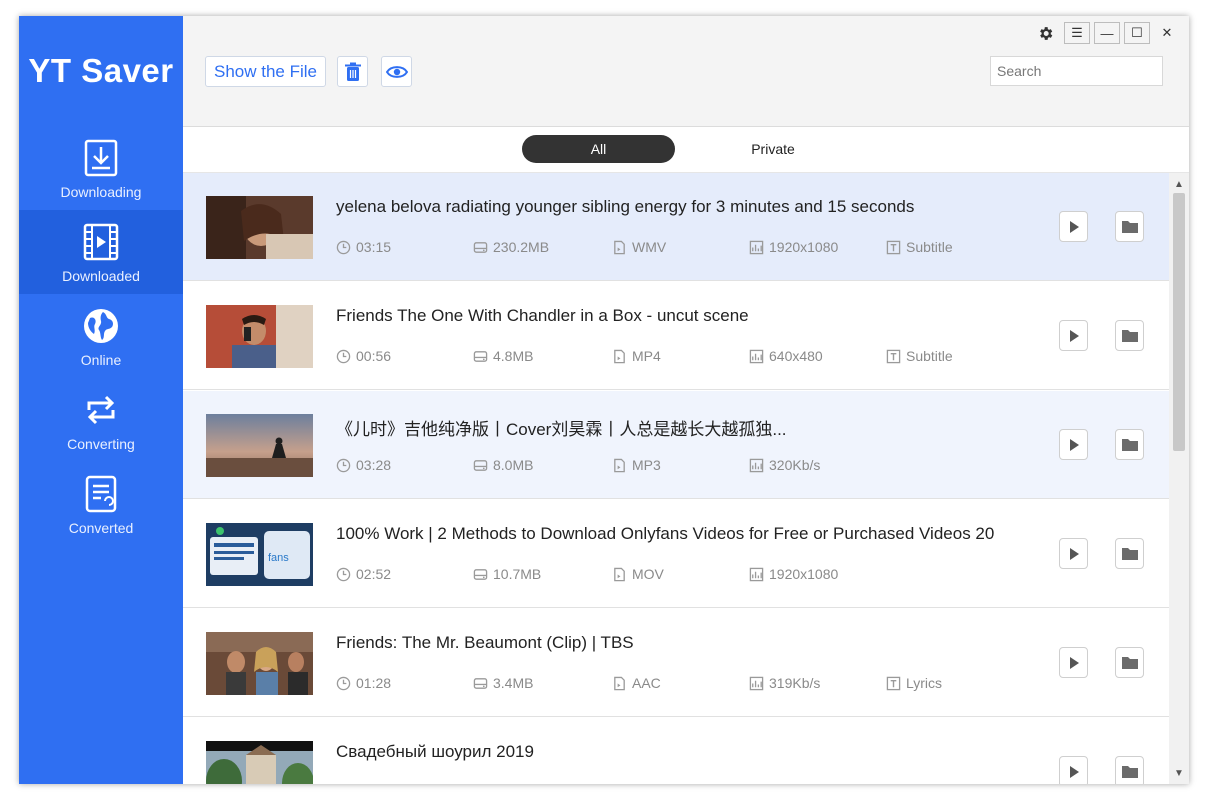 This screenshot has width=1208, height=800. I want to click on maximize-icon: ☐, so click(1137, 32).